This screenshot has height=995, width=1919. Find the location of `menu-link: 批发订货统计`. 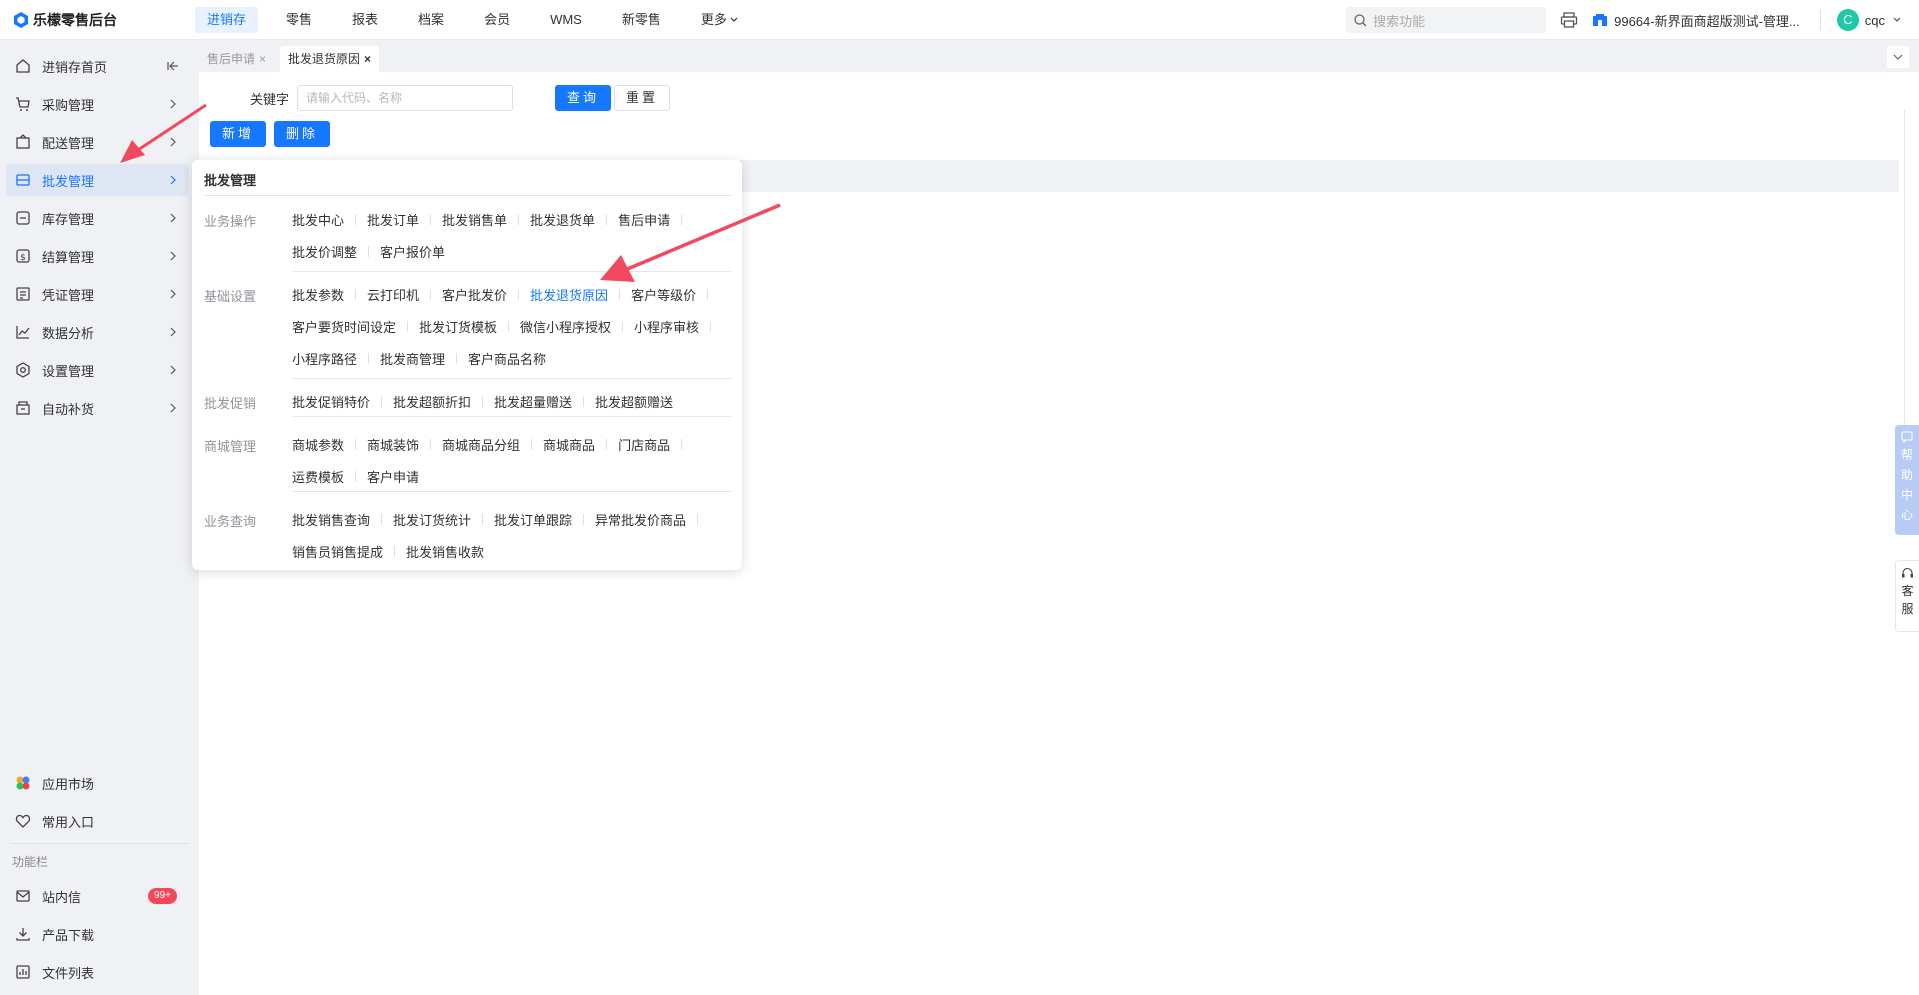

menu-link: 批发订货统计 is located at coordinates (432, 519).